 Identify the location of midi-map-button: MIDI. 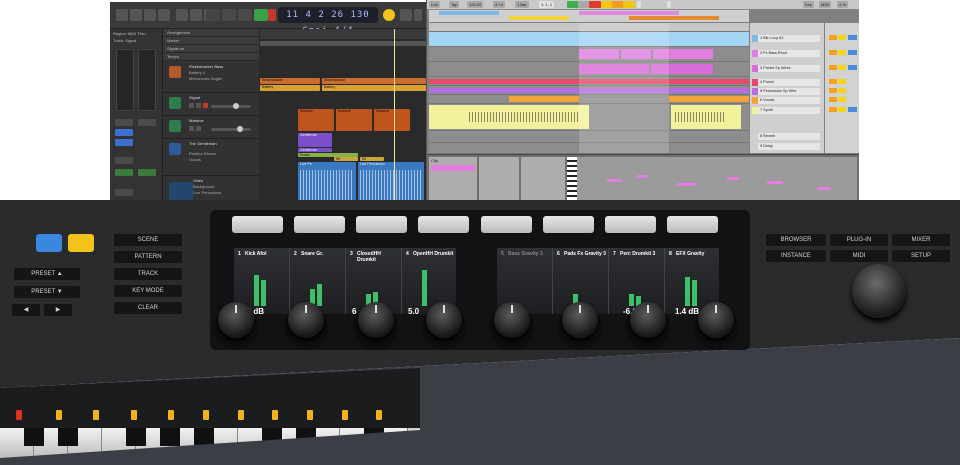
(825, 4).